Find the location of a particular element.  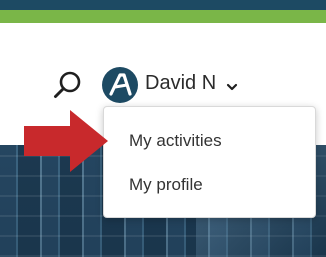

search-button is located at coordinates (68, 86).